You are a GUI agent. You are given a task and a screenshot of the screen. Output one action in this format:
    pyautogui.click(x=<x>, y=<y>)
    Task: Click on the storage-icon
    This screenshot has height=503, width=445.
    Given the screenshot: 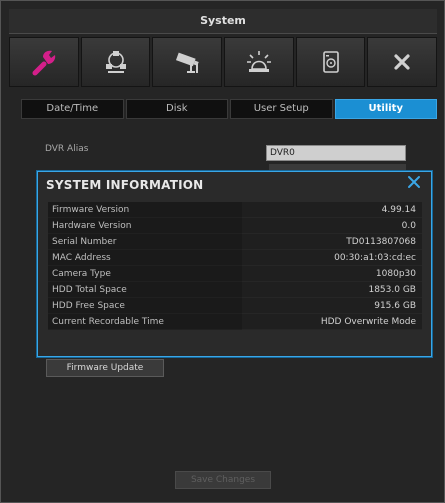 What is the action you would take?
    pyautogui.click(x=330, y=62)
    